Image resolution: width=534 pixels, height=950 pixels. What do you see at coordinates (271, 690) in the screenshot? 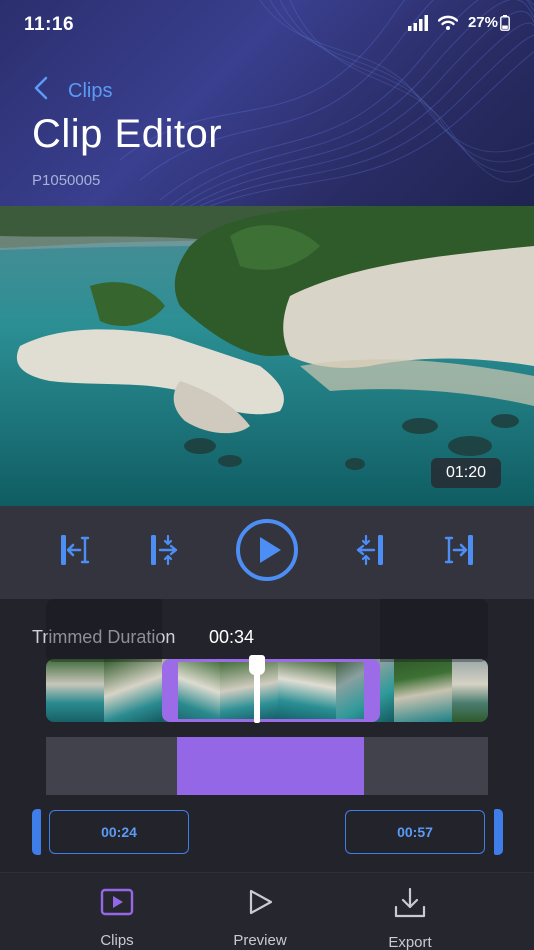
I see `trim-selection-handles` at bounding box center [271, 690].